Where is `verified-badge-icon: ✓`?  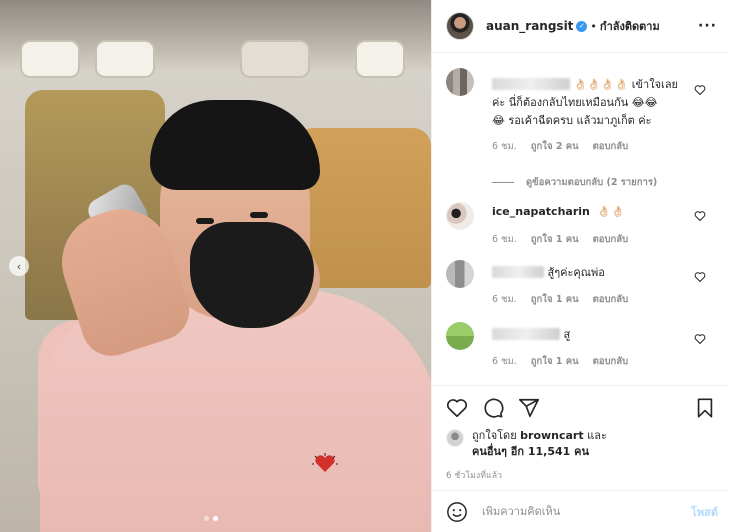
verified-badge-icon: ✓ is located at coordinates (582, 26).